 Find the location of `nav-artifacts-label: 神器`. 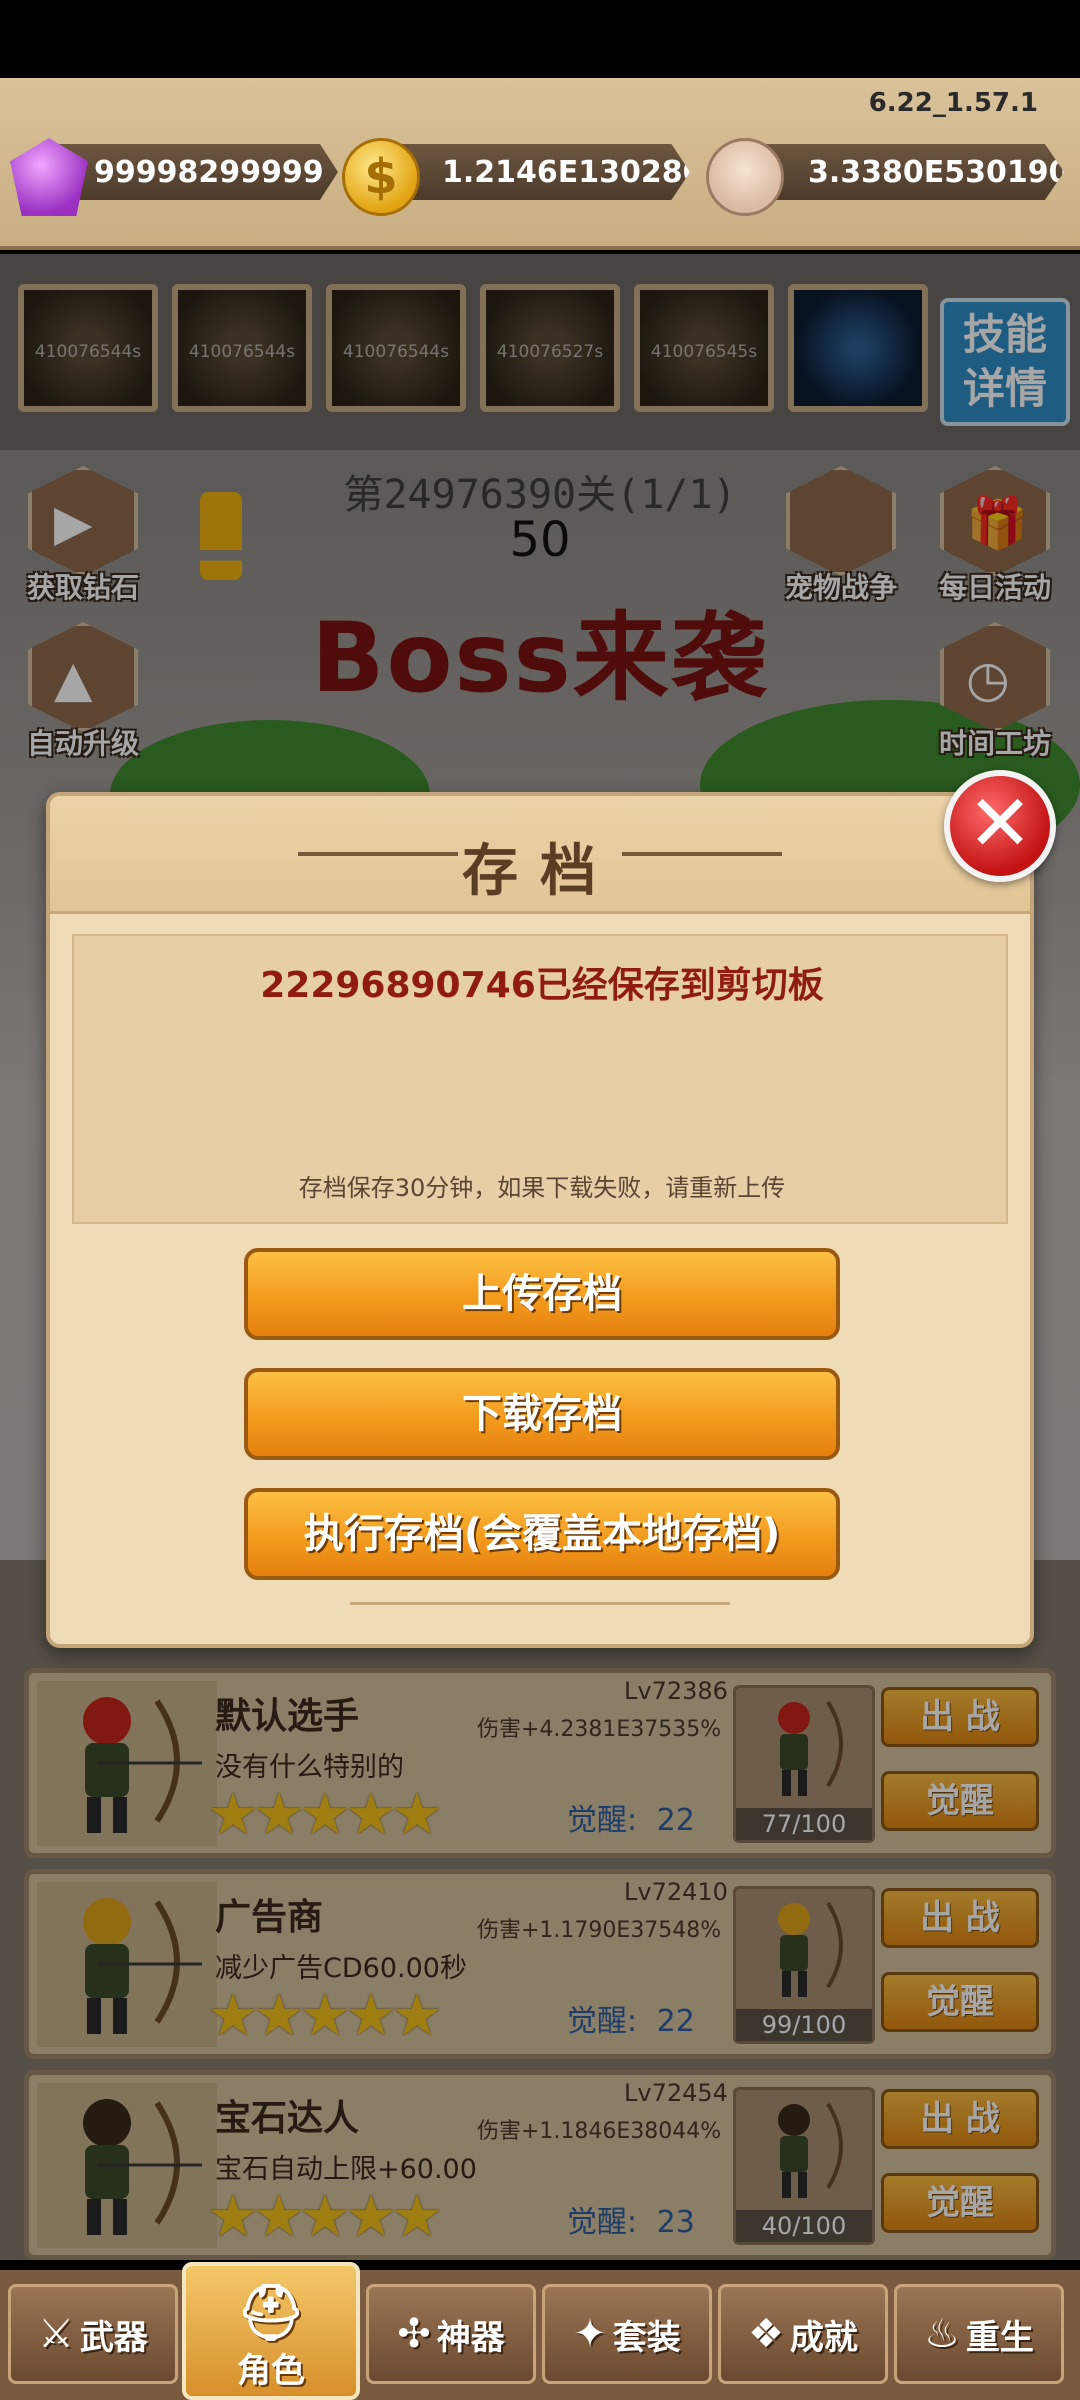

nav-artifacts-label: 神器 is located at coordinates (470, 2337).